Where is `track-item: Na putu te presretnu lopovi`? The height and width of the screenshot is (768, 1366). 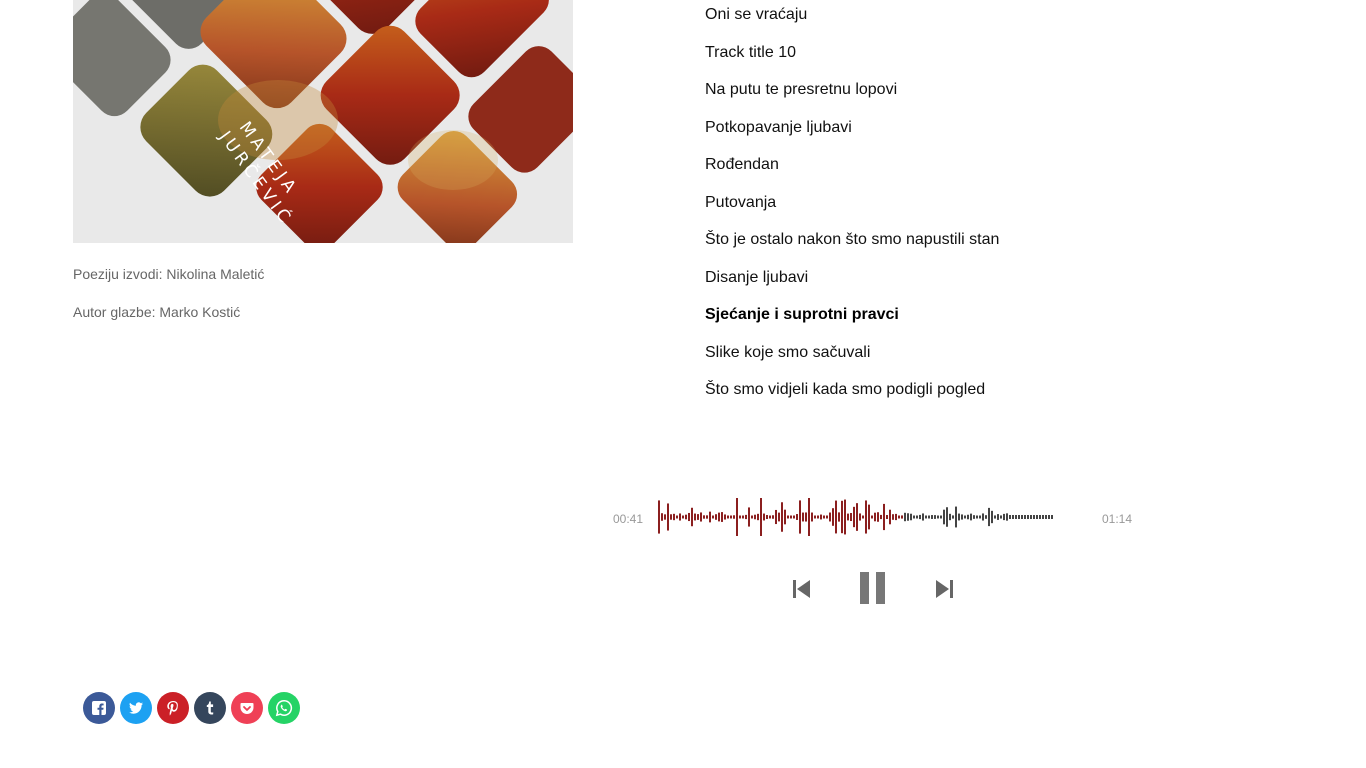 track-item: Na putu te presretnu lopovi is located at coordinates (801, 90).